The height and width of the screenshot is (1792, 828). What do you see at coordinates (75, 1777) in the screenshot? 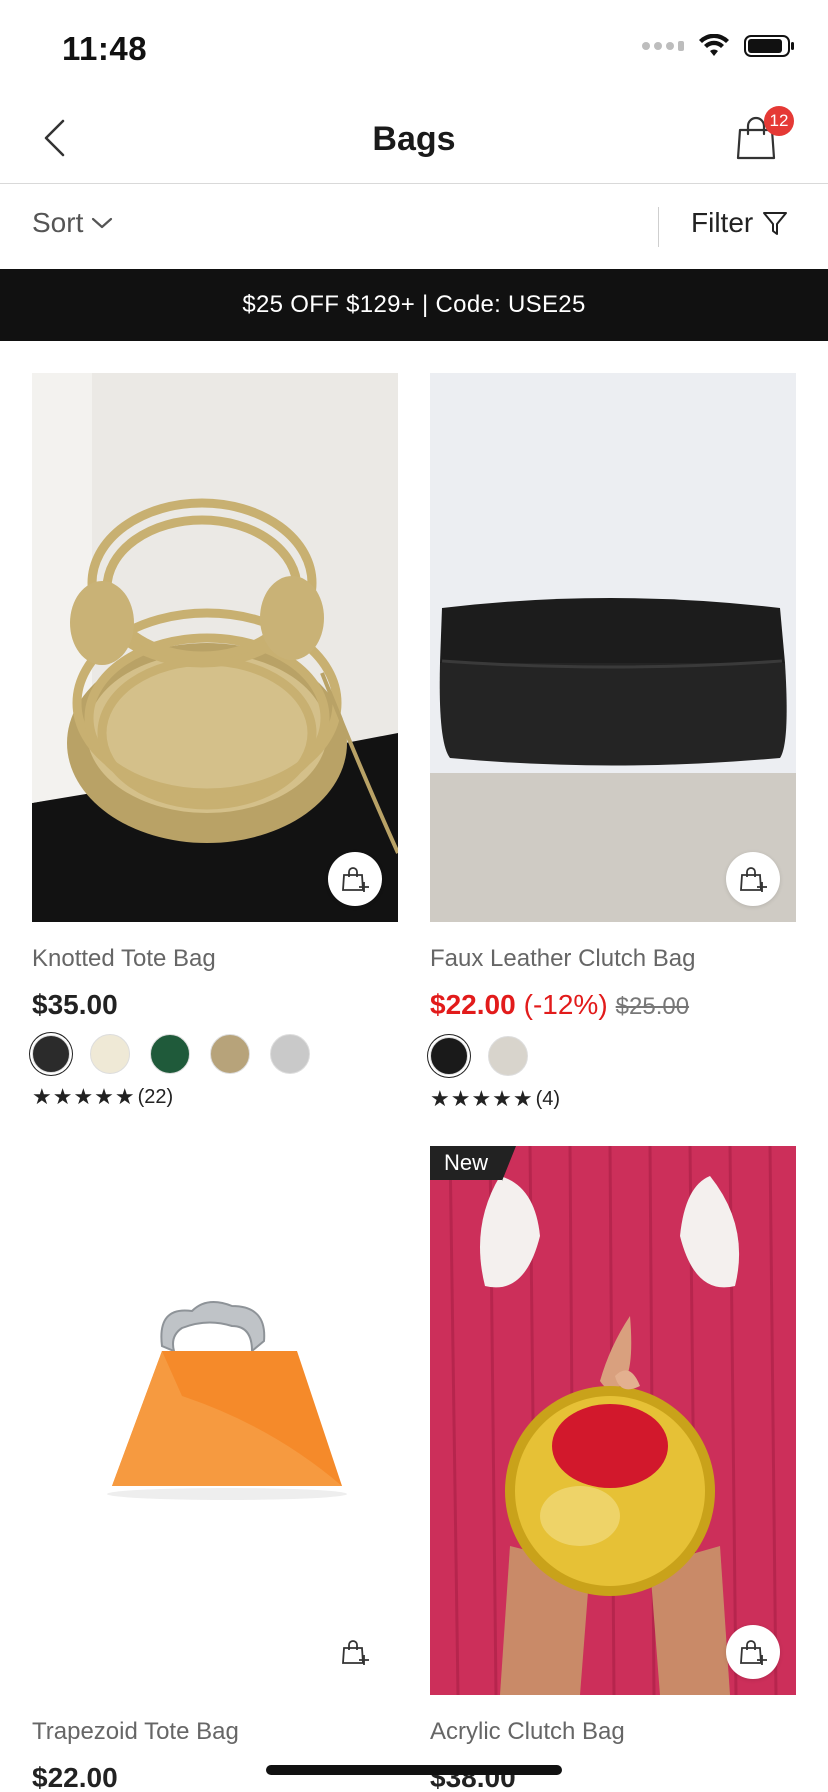
I see `product-price: $22.00` at bounding box center [75, 1777].